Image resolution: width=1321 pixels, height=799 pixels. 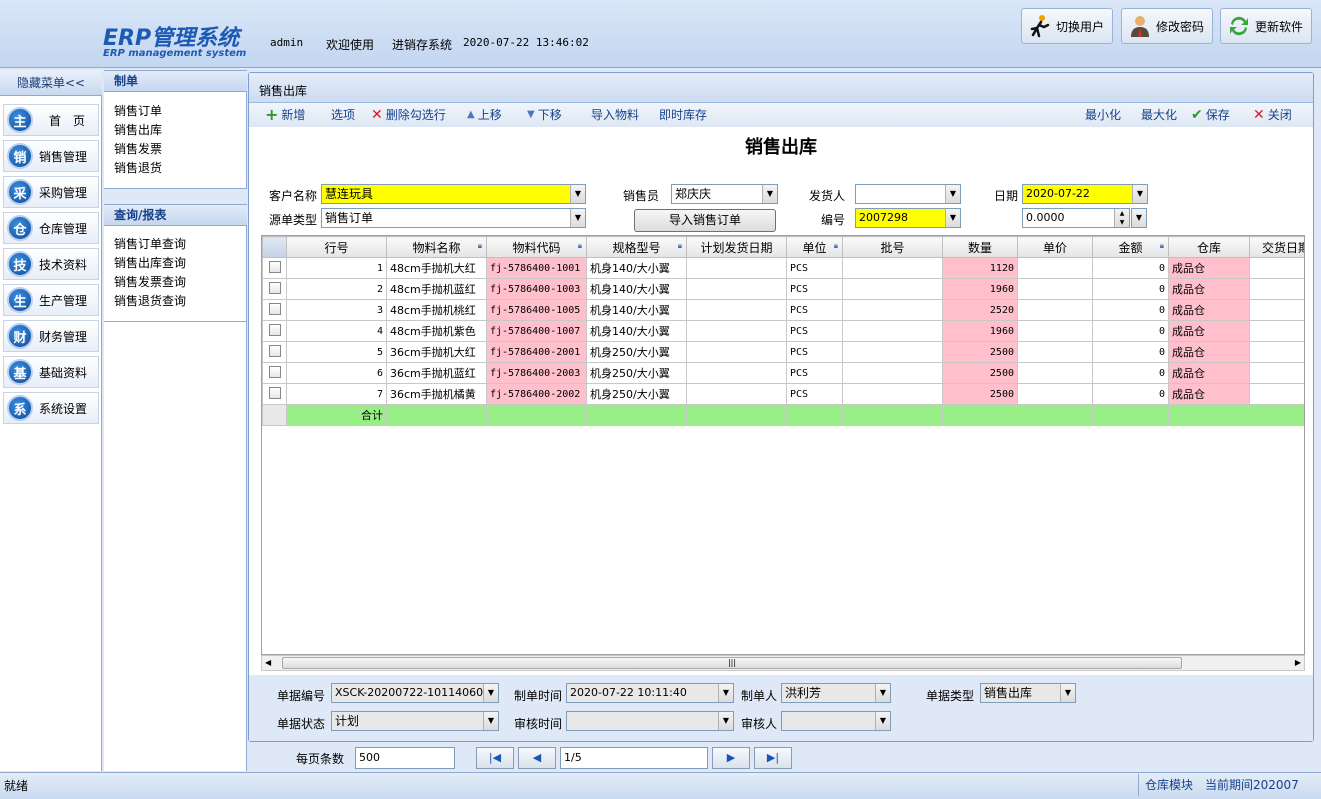 I want to click on col-header-delivery-date: 交货日期, so click(x=1276, y=247).